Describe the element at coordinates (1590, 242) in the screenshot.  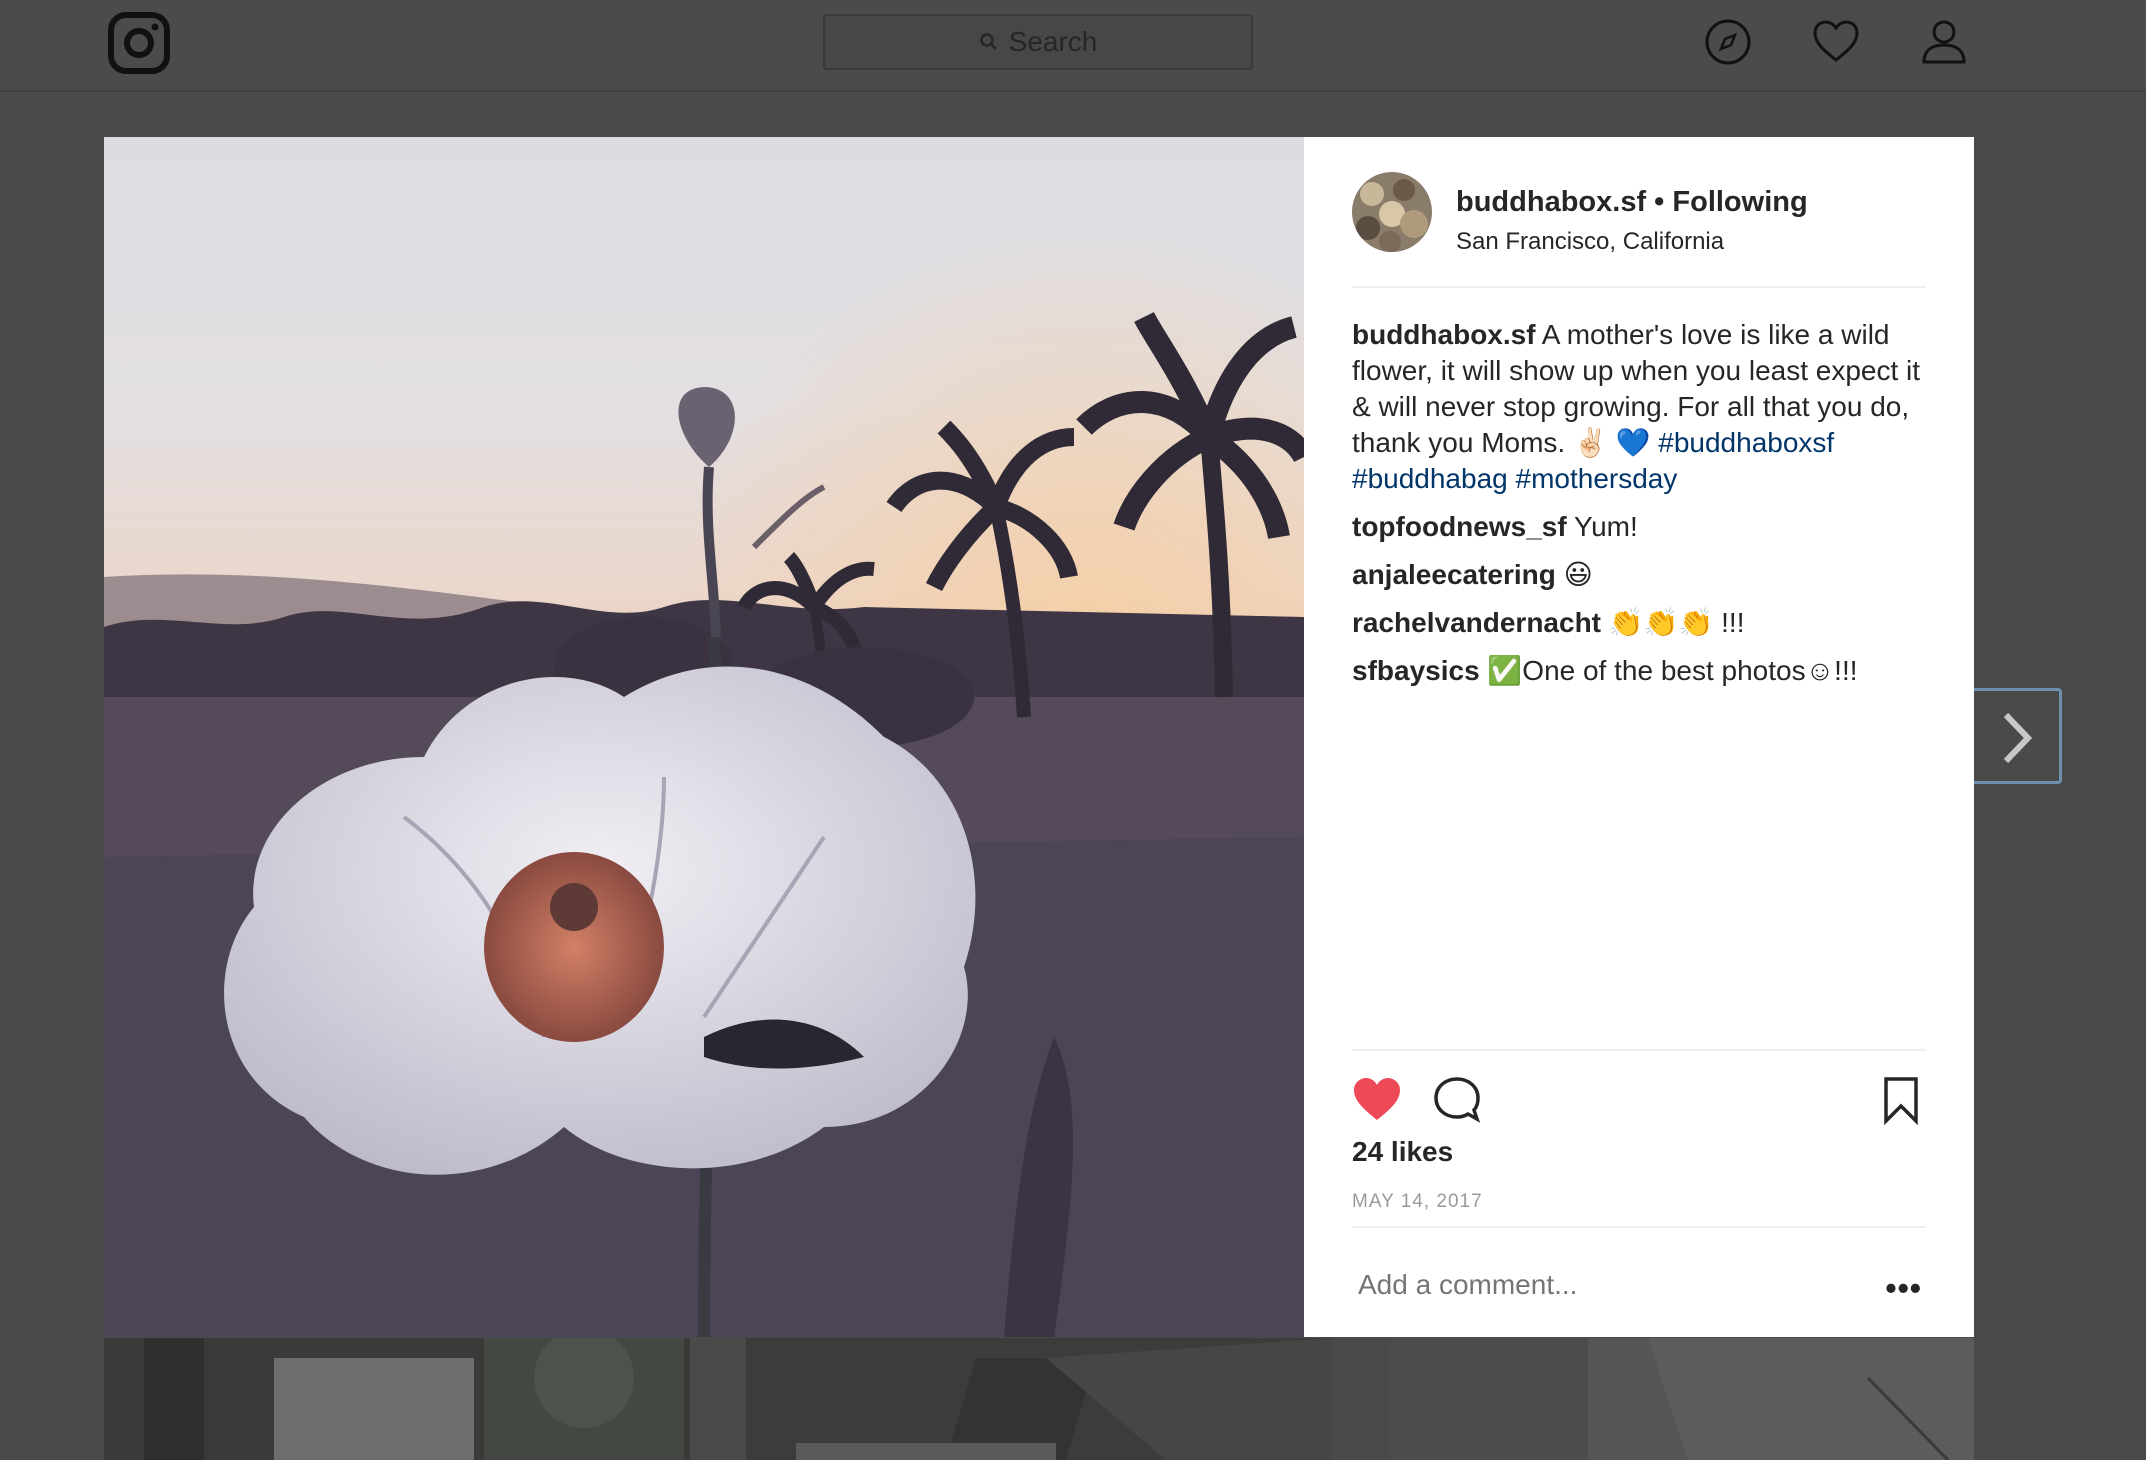
I see `post-location: San Francisco, California` at that location.